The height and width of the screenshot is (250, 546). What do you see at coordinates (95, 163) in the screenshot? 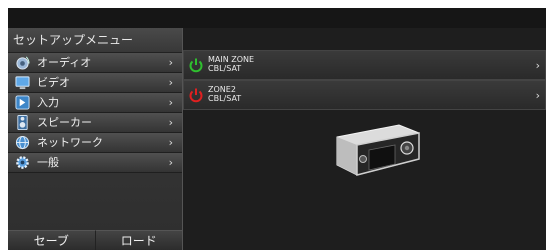
I see `menu-item-general: 一般 ›` at bounding box center [95, 163].